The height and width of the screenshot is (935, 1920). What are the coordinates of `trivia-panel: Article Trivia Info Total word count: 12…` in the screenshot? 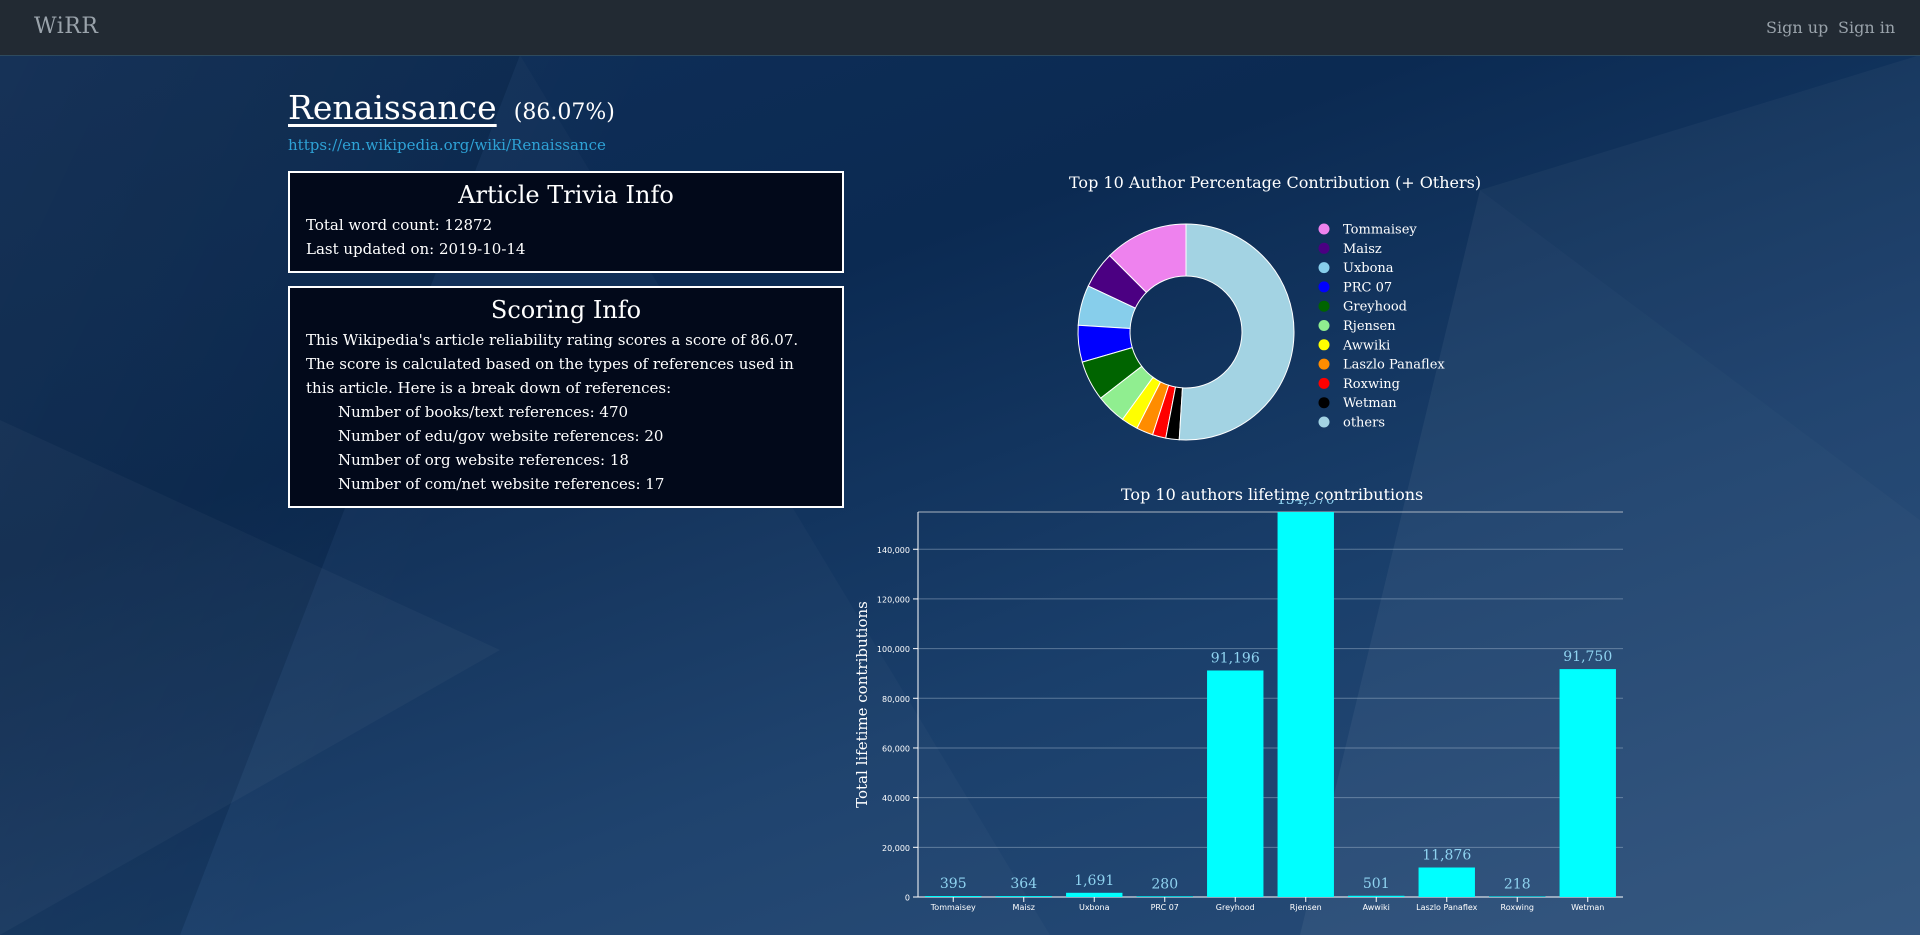 It's located at (566, 222).